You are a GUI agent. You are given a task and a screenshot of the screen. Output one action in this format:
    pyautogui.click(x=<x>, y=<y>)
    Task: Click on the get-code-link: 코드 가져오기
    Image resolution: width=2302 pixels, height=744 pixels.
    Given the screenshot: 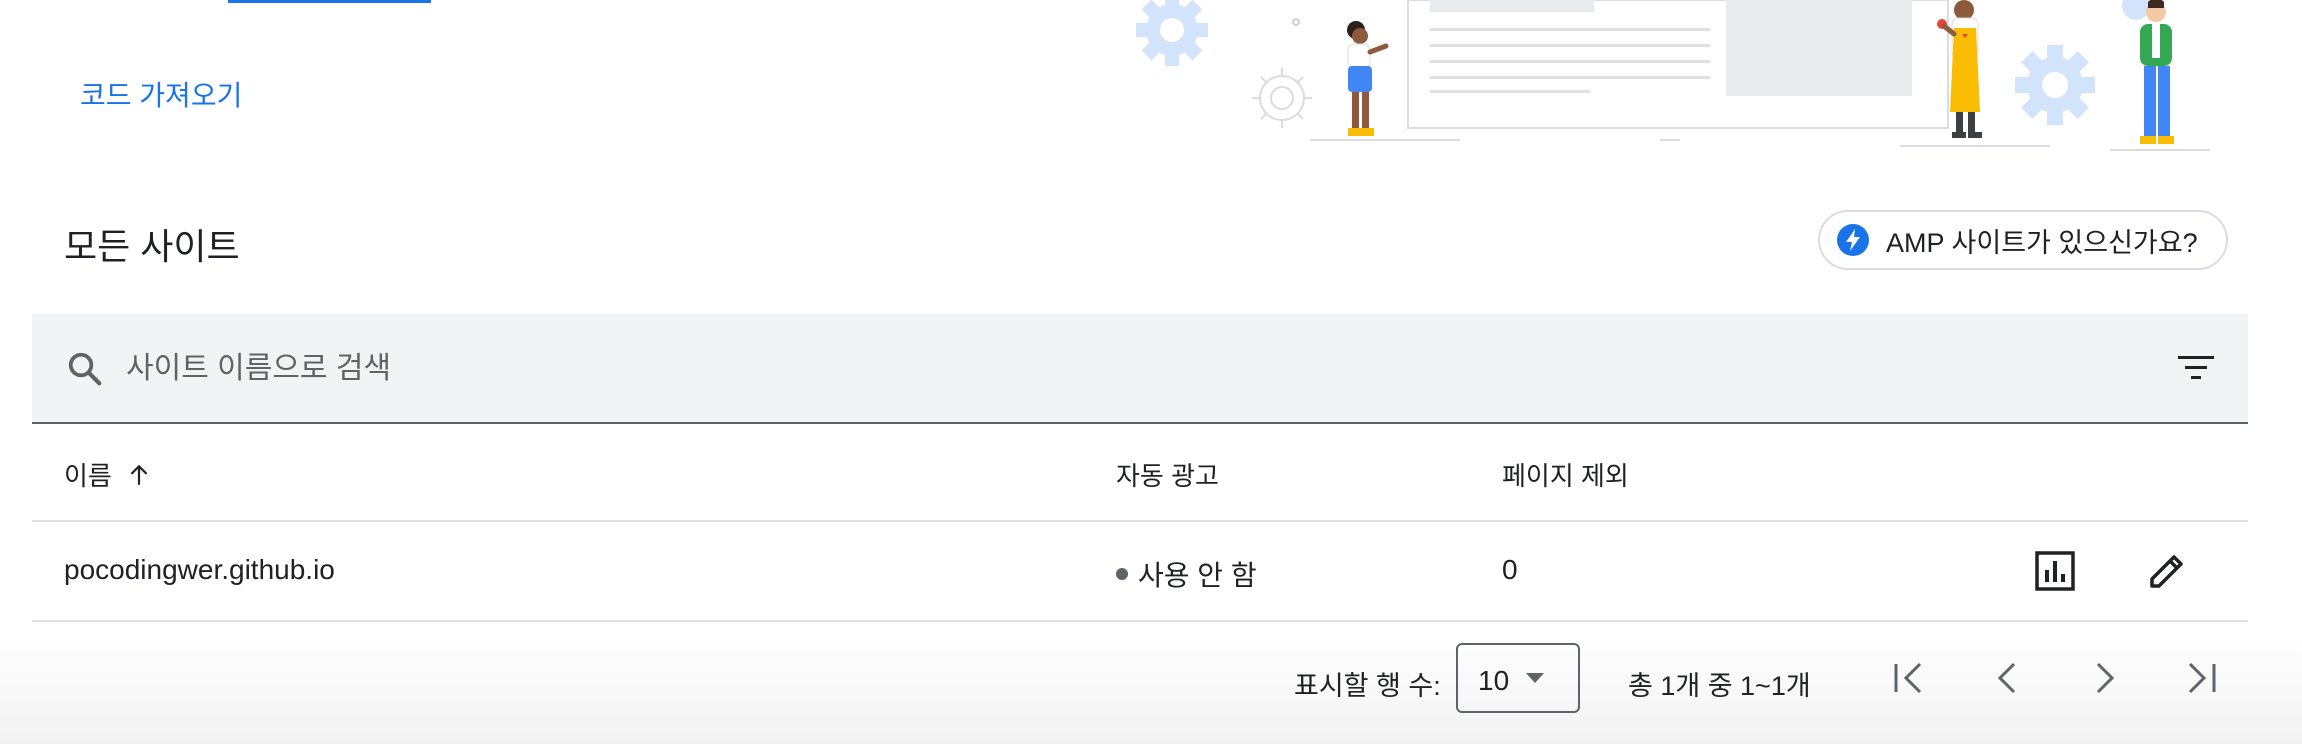 What is the action you would take?
    pyautogui.click(x=161, y=94)
    